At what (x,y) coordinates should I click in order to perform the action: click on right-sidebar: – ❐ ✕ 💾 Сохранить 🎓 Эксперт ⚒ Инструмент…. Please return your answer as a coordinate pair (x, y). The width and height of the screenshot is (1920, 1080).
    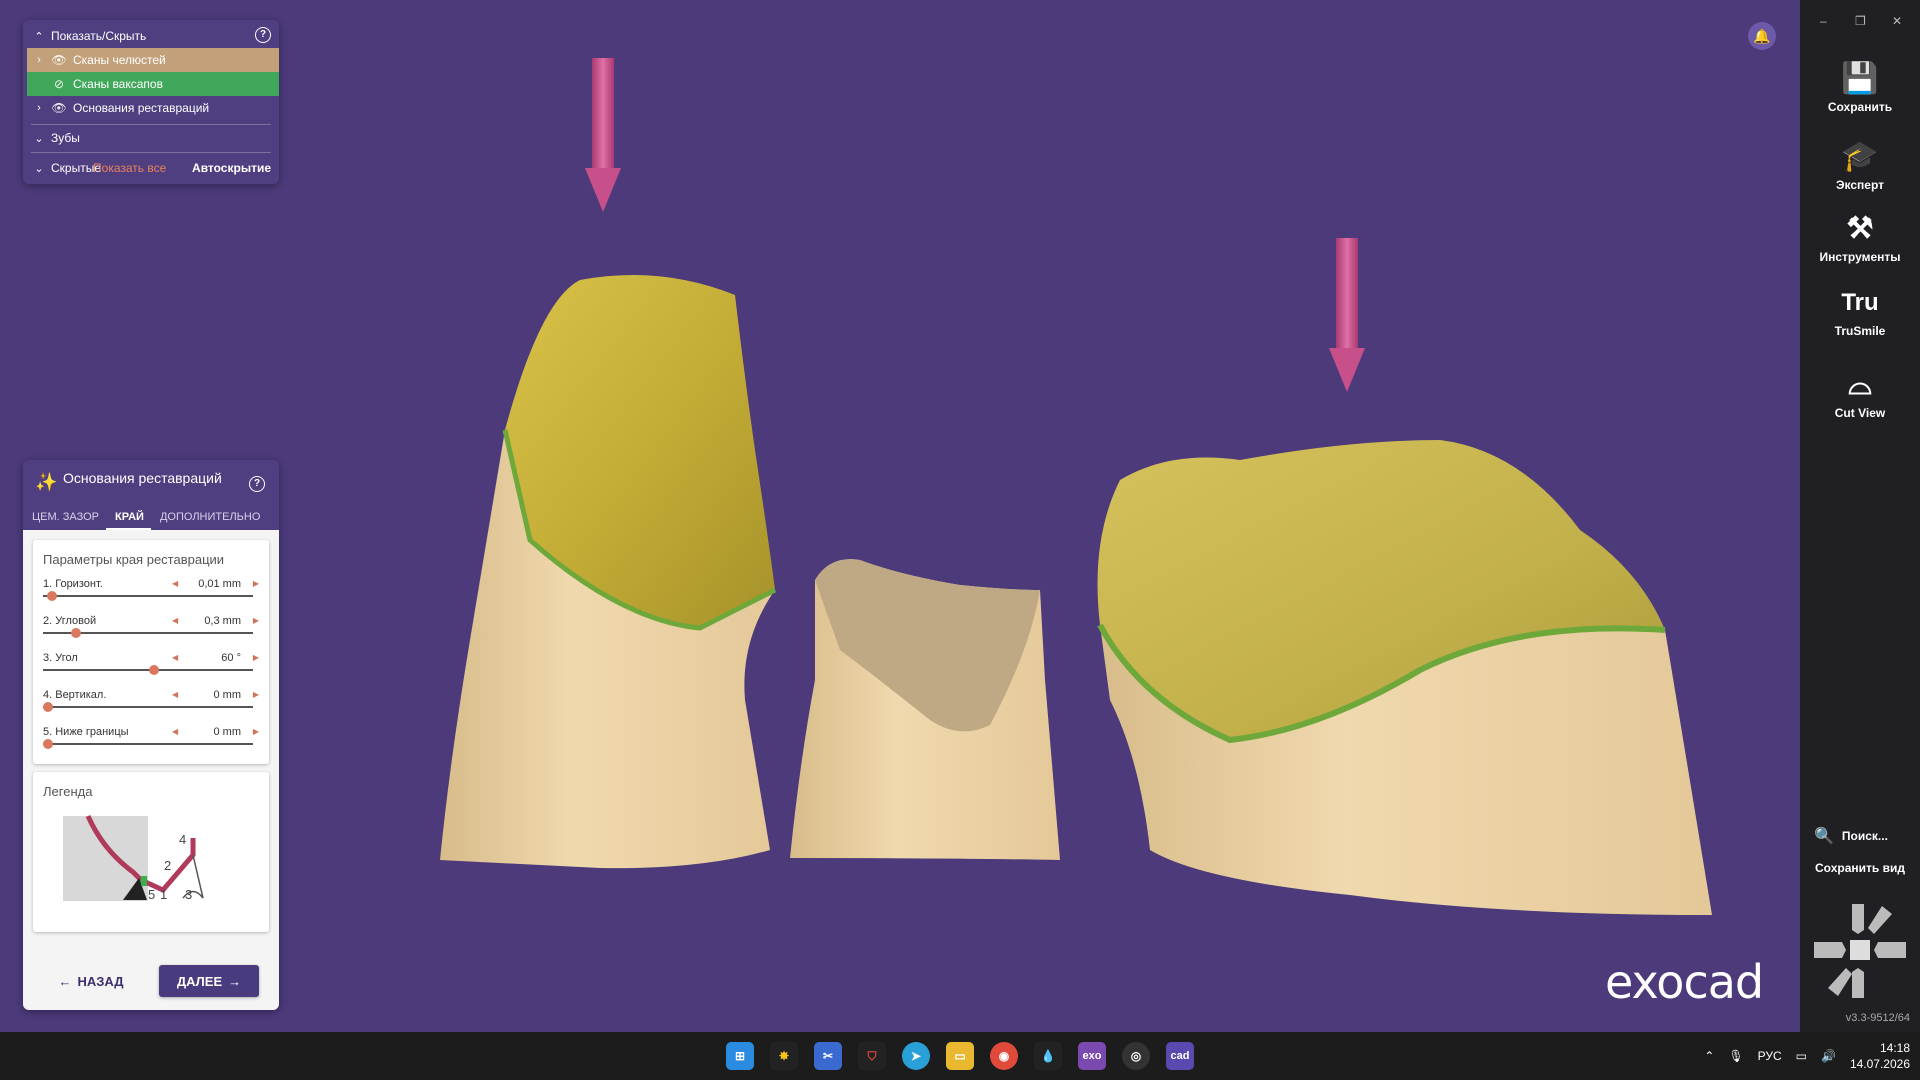
    Looking at the image, I should click on (1860, 516).